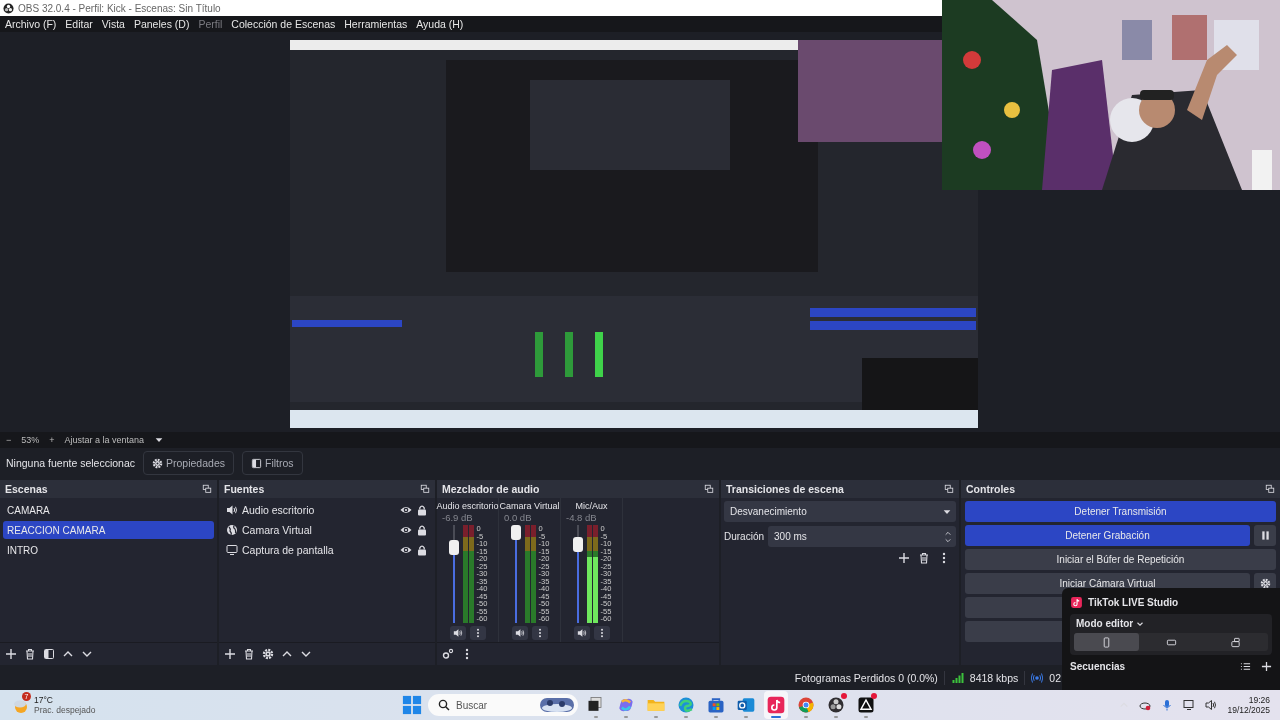  What do you see at coordinates (581, 517) in the screenshot?
I see `volume-reading: -4.8 dB` at bounding box center [581, 517].